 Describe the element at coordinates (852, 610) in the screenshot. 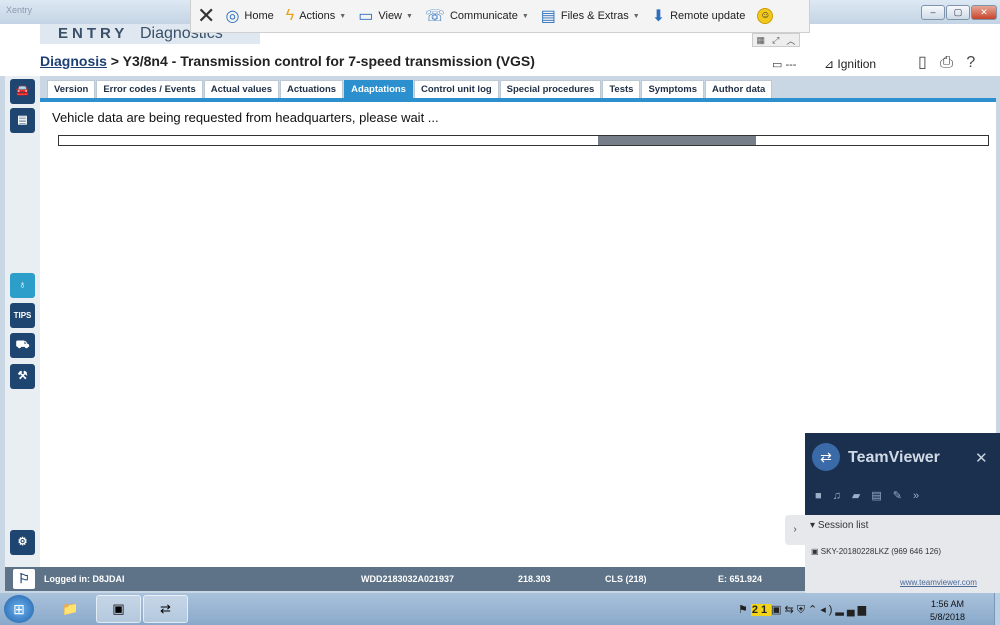

I see `tray-signal-icon: ▂▄▆` at that location.